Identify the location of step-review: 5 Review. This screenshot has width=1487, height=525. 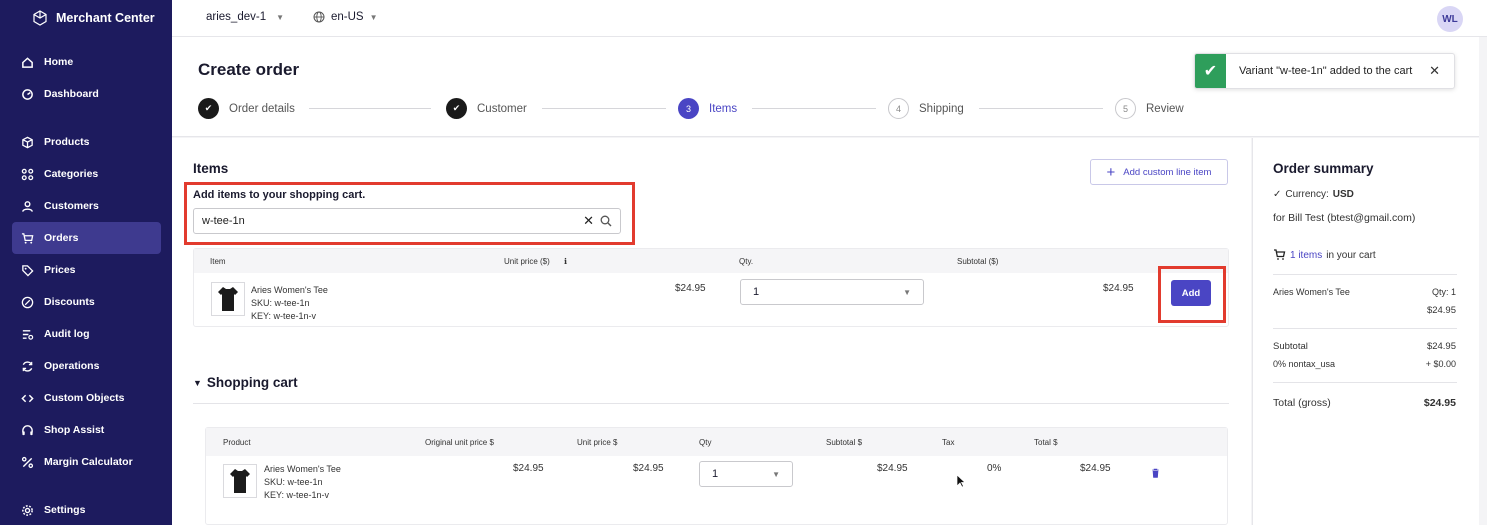
(1149, 108).